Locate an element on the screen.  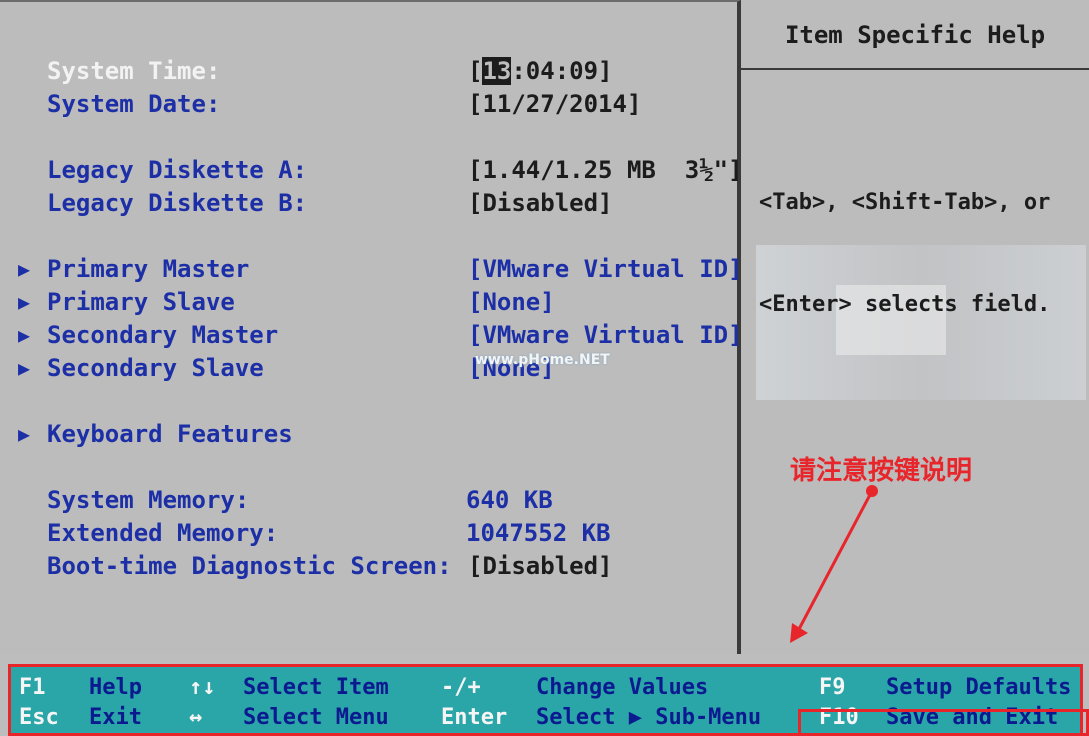
help-line-2: <Enter> selects field. is located at coordinates (905, 304).